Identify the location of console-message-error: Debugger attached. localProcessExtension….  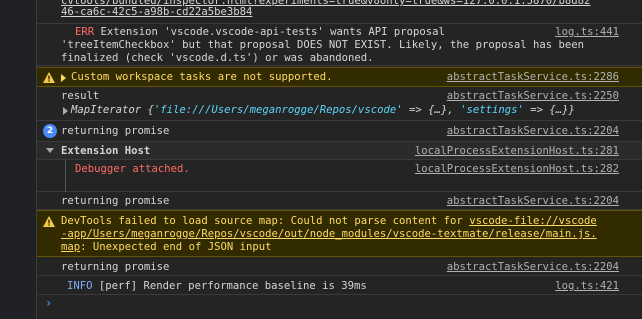
(339, 176).